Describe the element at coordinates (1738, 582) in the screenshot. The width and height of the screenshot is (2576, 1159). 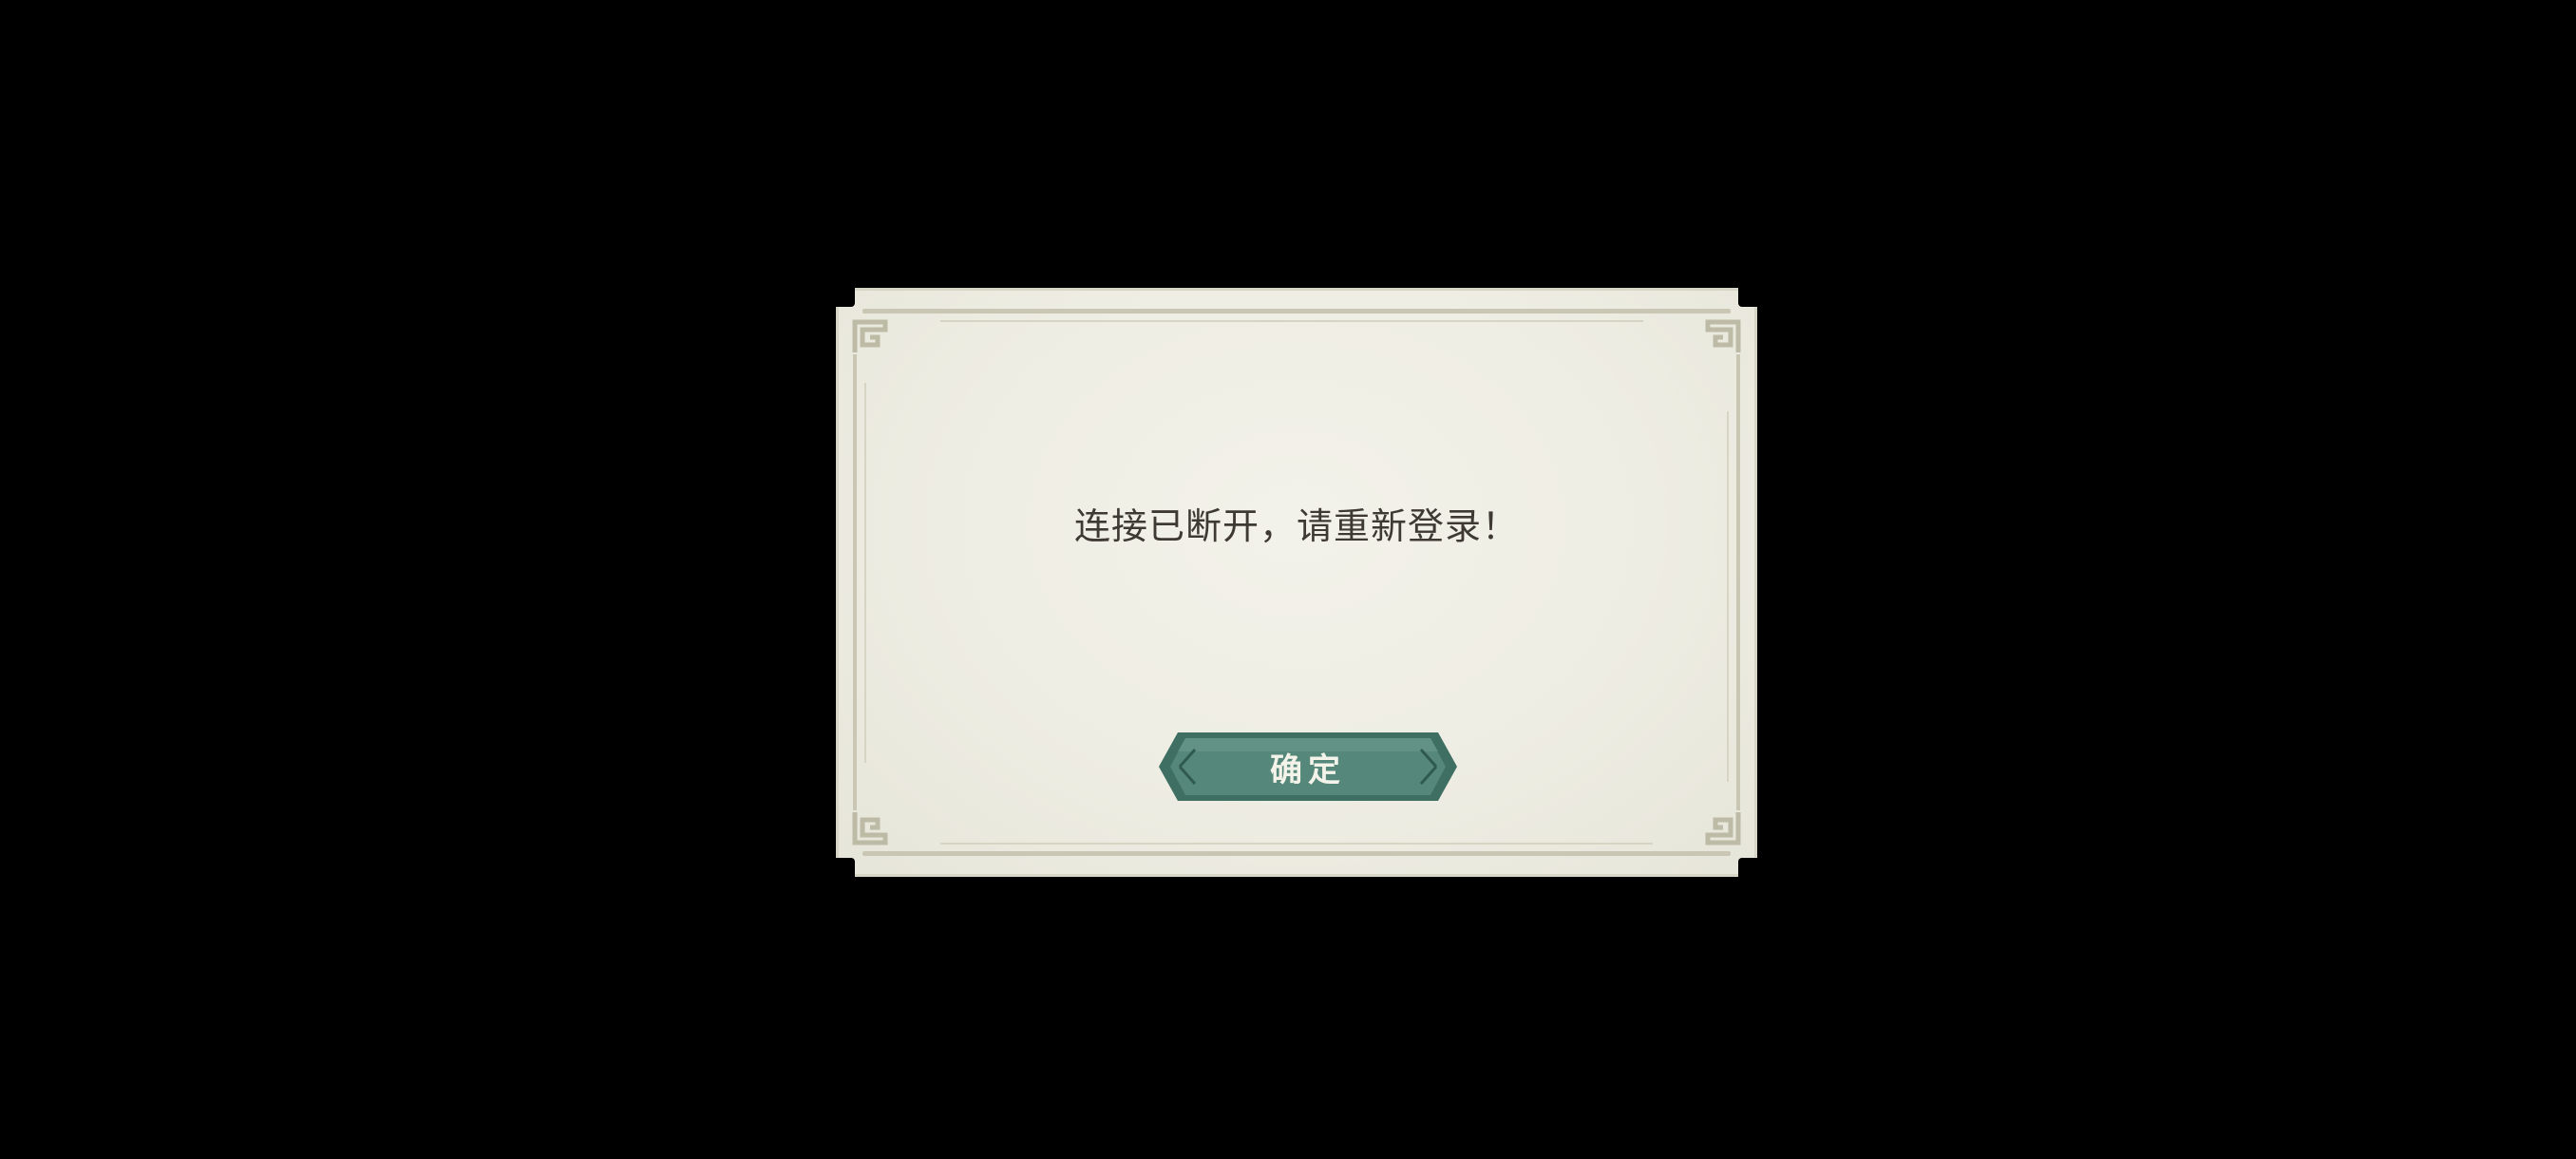
I see `frame-border-right` at that location.